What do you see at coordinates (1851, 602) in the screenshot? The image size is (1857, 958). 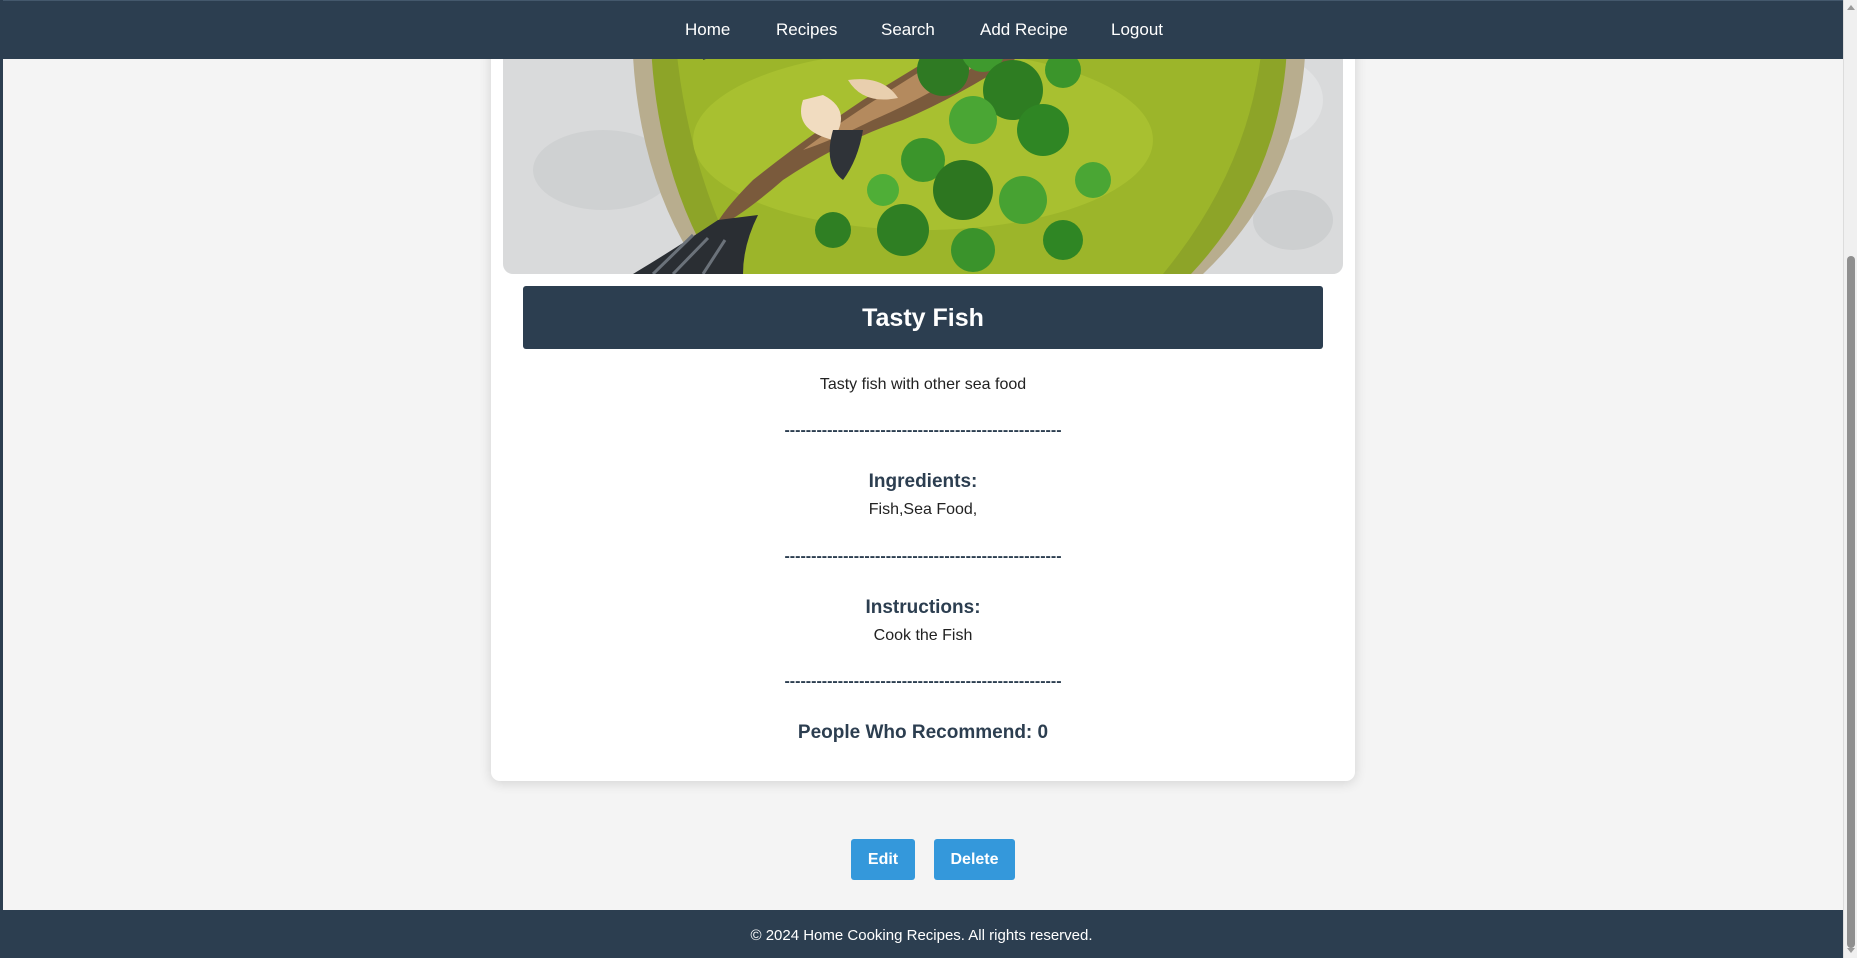 I see `scrollbar-thumb` at bounding box center [1851, 602].